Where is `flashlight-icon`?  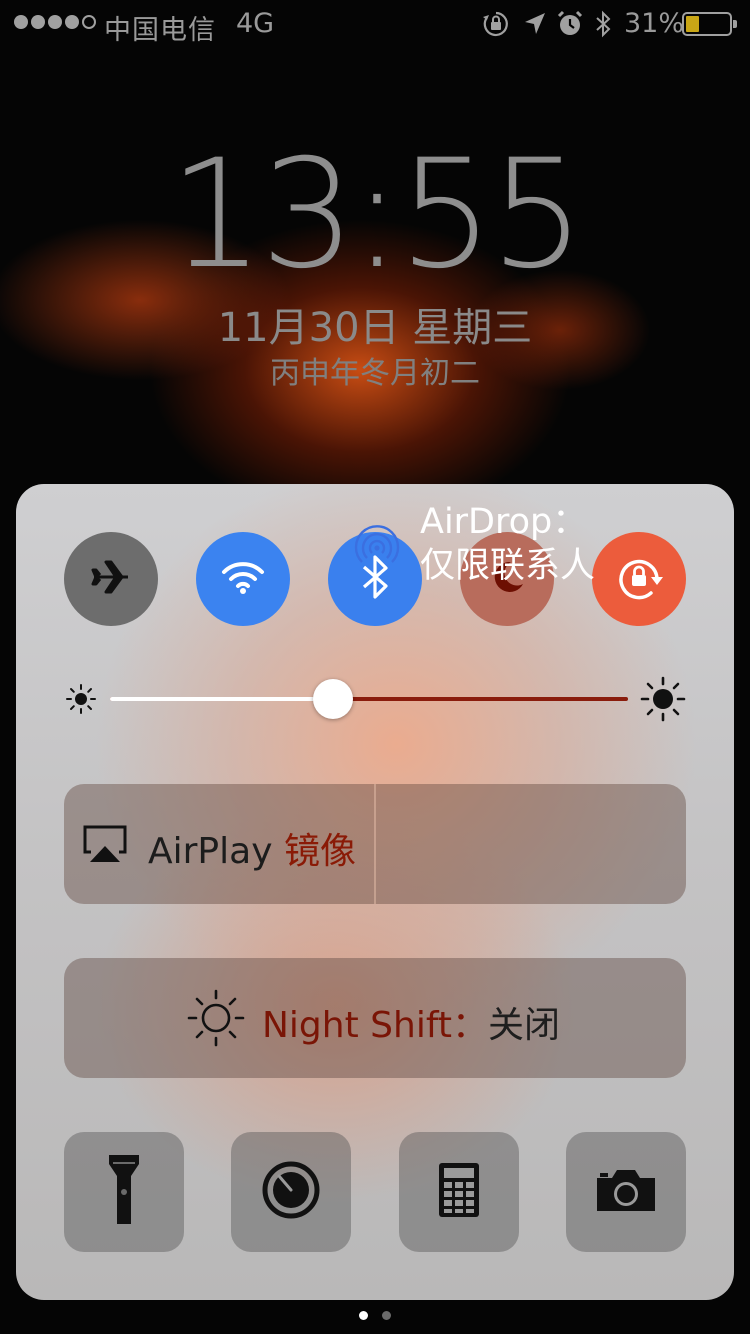
flashlight-icon is located at coordinates (124, 1192).